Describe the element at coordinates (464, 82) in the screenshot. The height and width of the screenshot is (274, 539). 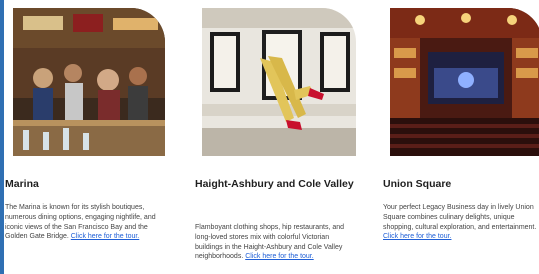
I see `union-square-photo` at that location.